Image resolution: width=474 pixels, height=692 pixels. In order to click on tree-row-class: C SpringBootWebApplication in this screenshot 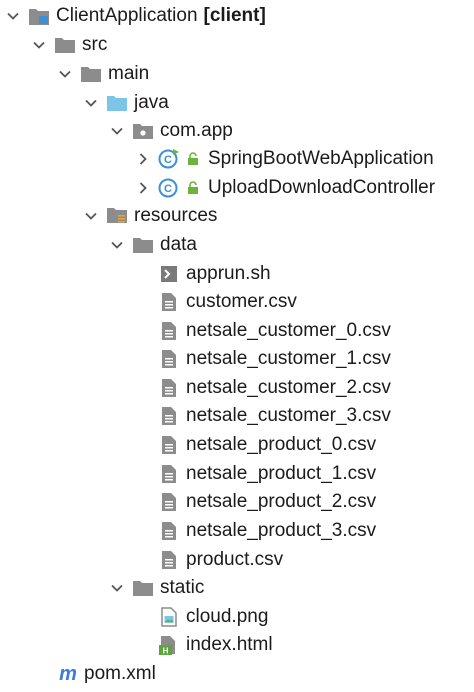, I will do `click(284, 159)`.